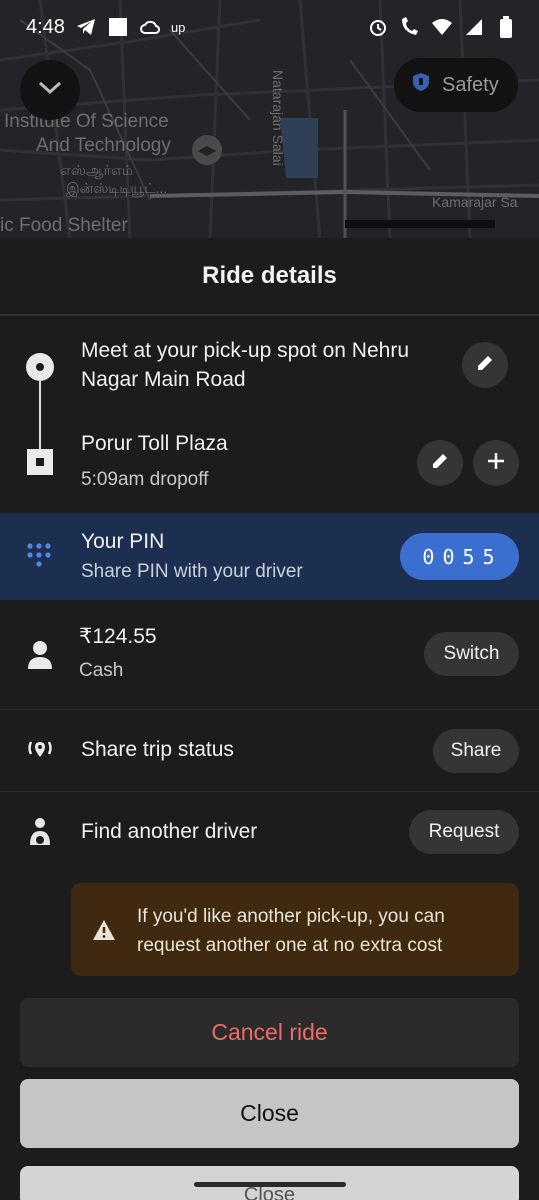 Image resolution: width=539 pixels, height=1200 pixels. I want to click on pickup-marker-icon, so click(40, 367).